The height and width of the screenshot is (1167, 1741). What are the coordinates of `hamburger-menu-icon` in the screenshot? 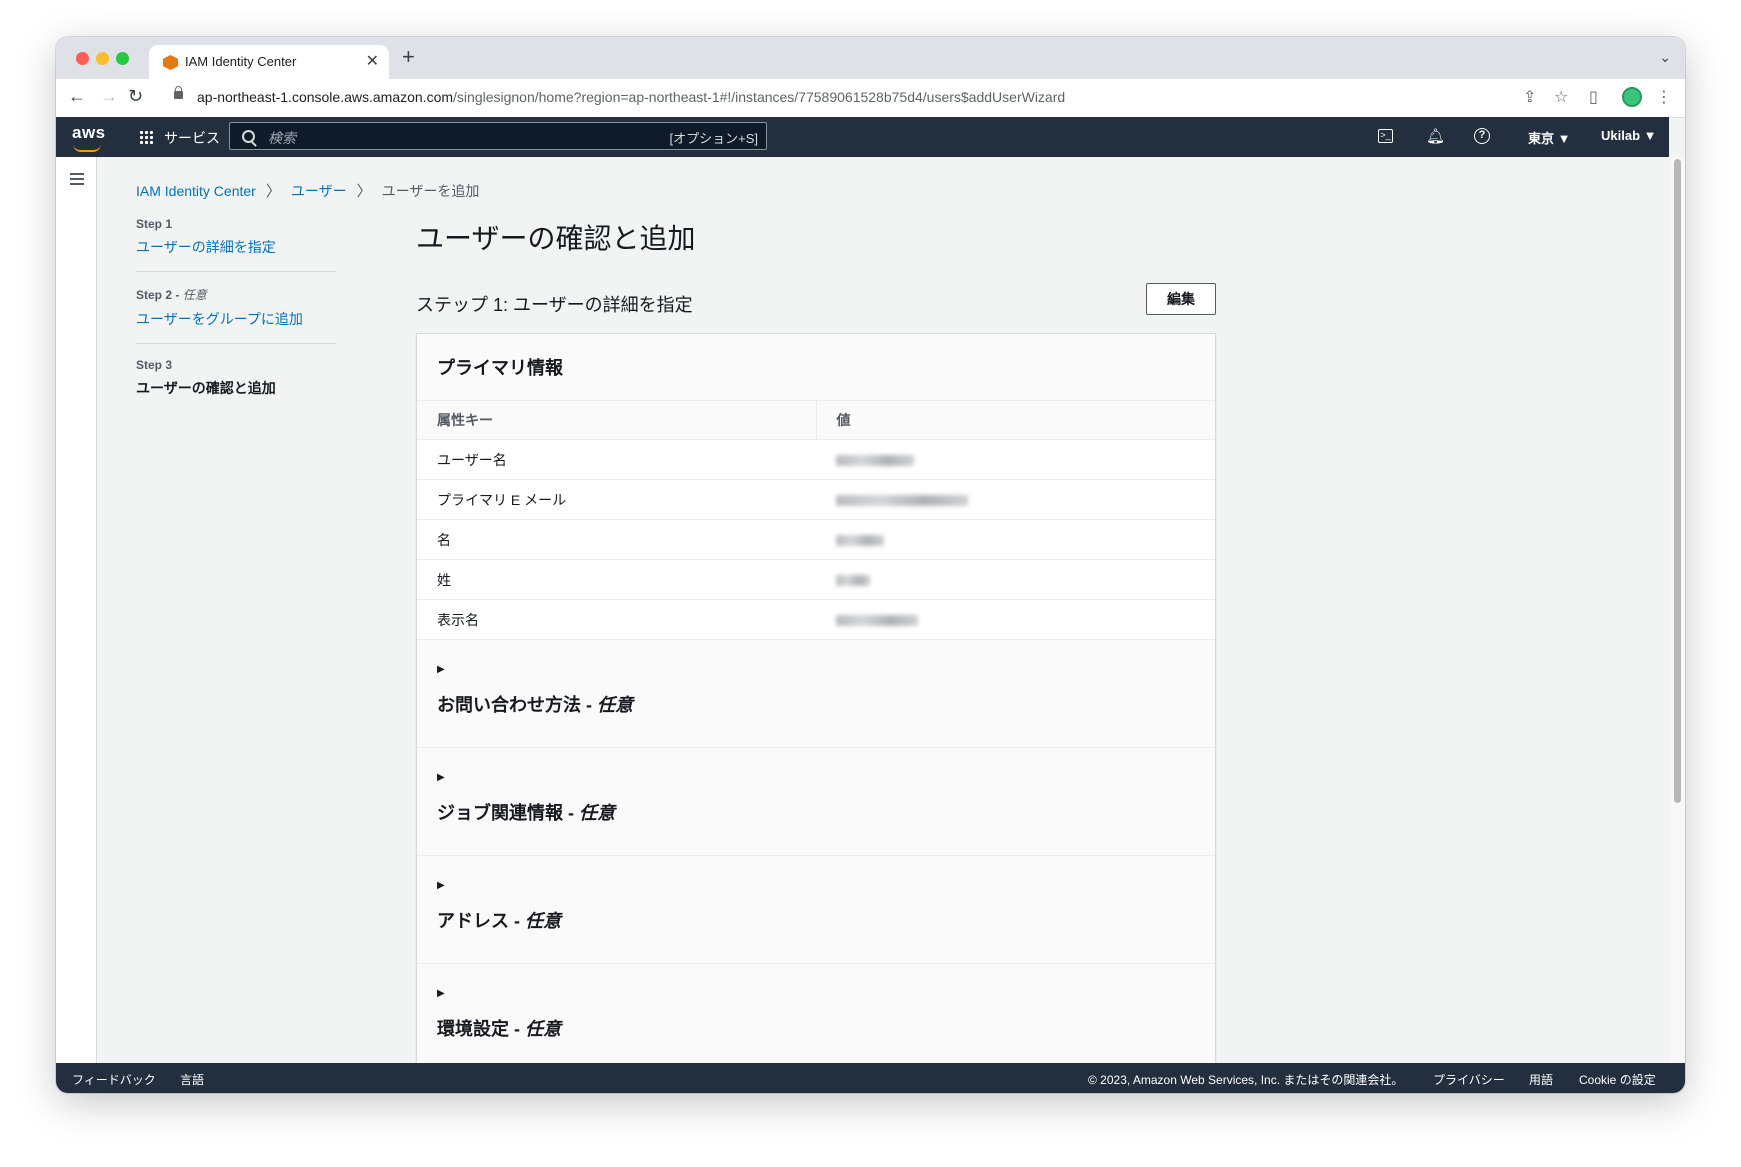 It's located at (77, 179).